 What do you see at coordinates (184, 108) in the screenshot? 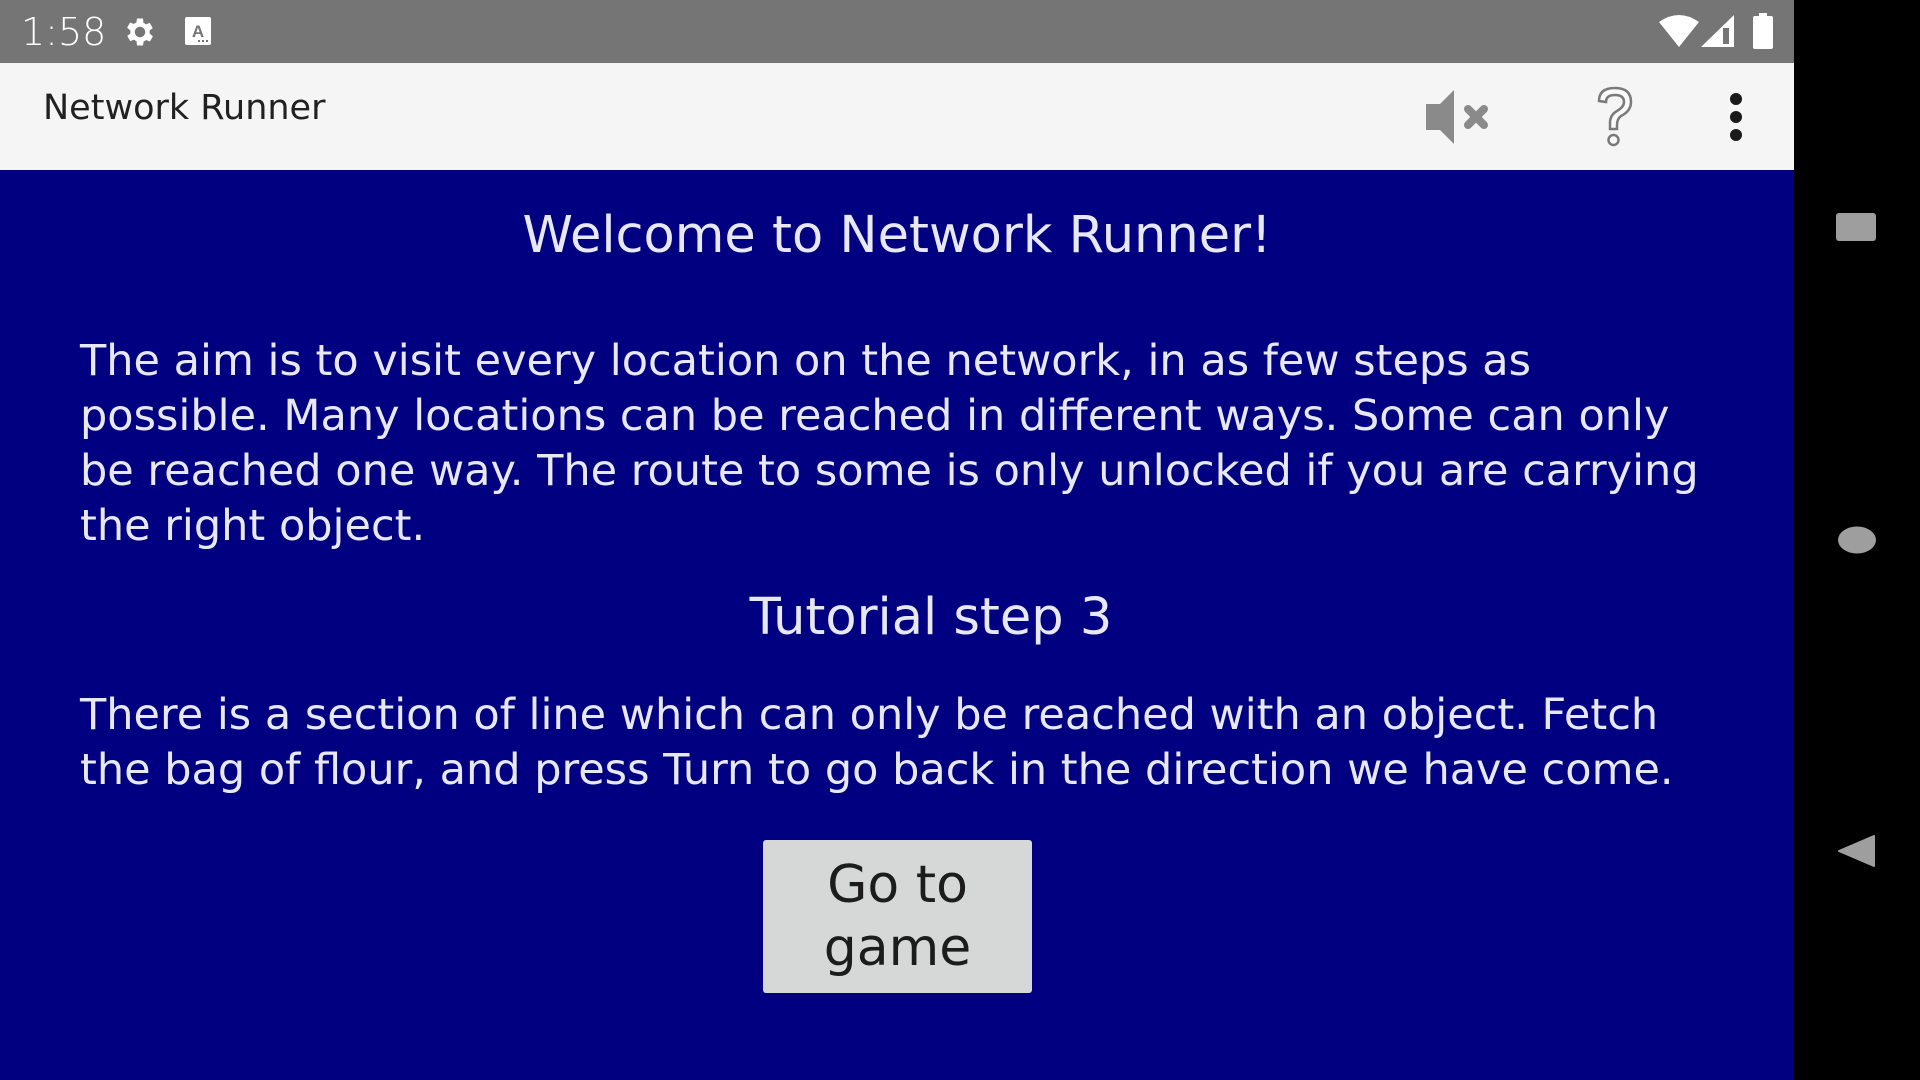
I see `app-title: Network Runner` at bounding box center [184, 108].